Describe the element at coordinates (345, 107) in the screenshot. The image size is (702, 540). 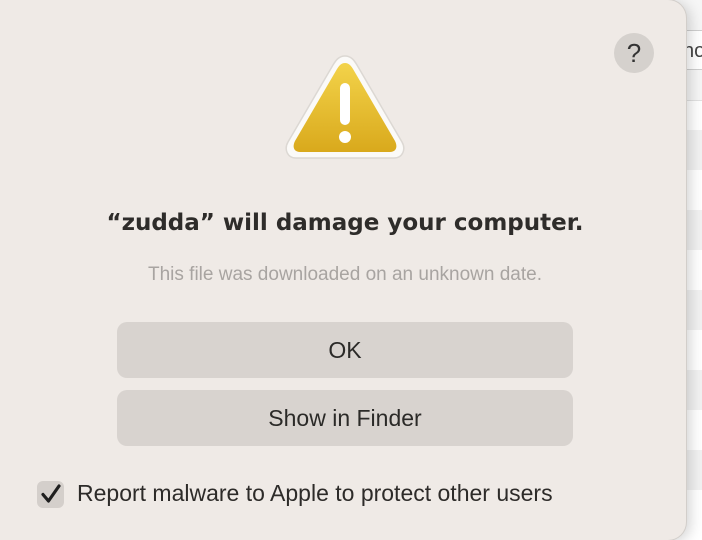
I see `warning-triangle-icon` at that location.